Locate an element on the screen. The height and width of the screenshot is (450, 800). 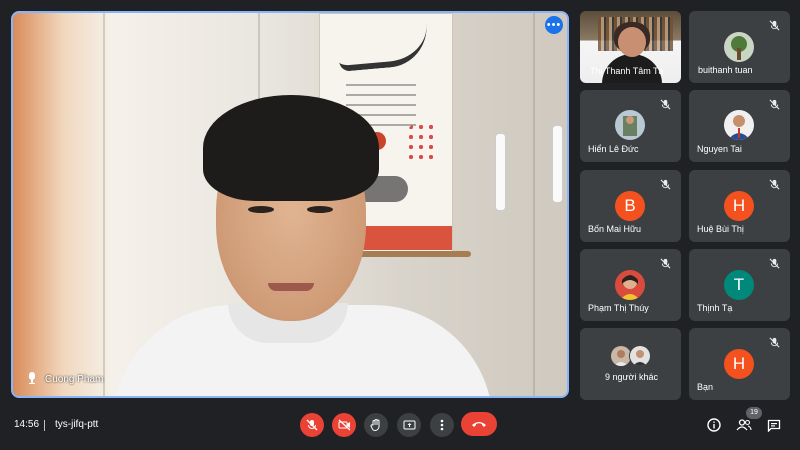
participant-name: Nguyen Tai is located at coordinates (719, 149).